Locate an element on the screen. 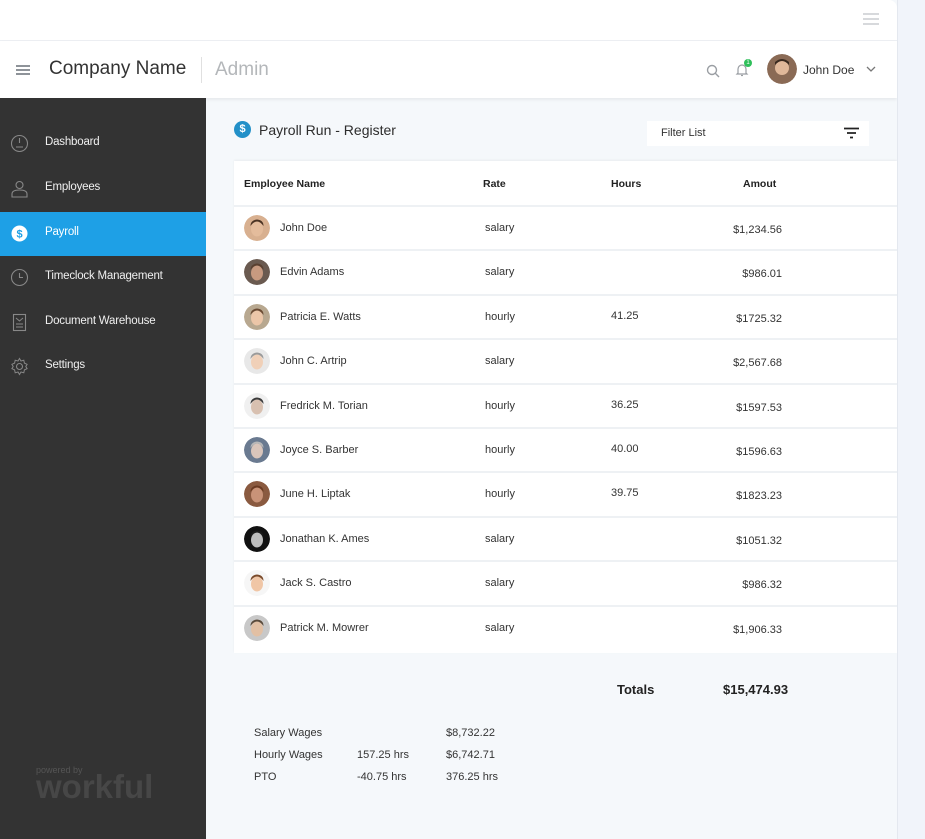 The image size is (925, 839). employee-name: Fredrick M. Torian is located at coordinates (324, 405).